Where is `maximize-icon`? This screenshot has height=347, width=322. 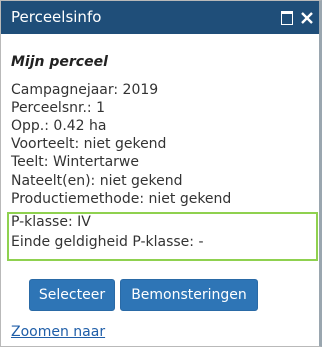 maximize-icon is located at coordinates (287, 17).